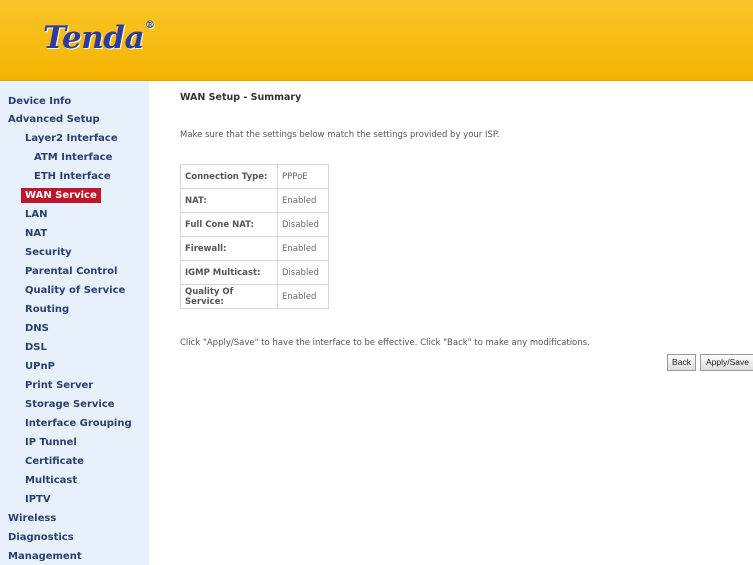 The width and height of the screenshot is (753, 565). What do you see at coordinates (726, 362) in the screenshot?
I see `apply-save-button: Apply/Save` at bounding box center [726, 362].